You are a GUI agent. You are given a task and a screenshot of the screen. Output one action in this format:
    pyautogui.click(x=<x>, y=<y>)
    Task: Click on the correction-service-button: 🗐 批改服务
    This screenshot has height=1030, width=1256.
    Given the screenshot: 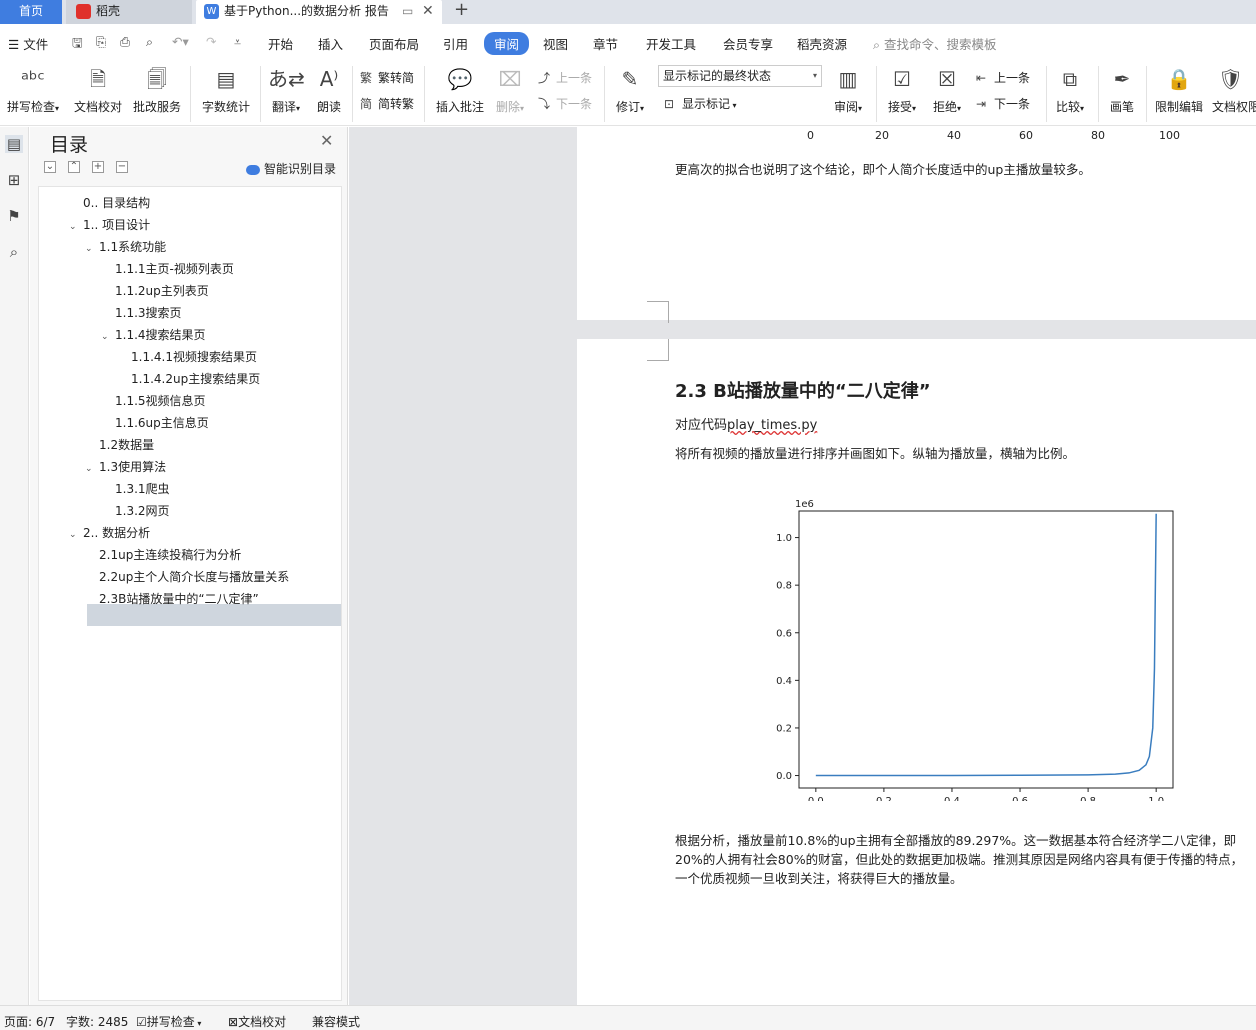 What is the action you would take?
    pyautogui.click(x=157, y=90)
    